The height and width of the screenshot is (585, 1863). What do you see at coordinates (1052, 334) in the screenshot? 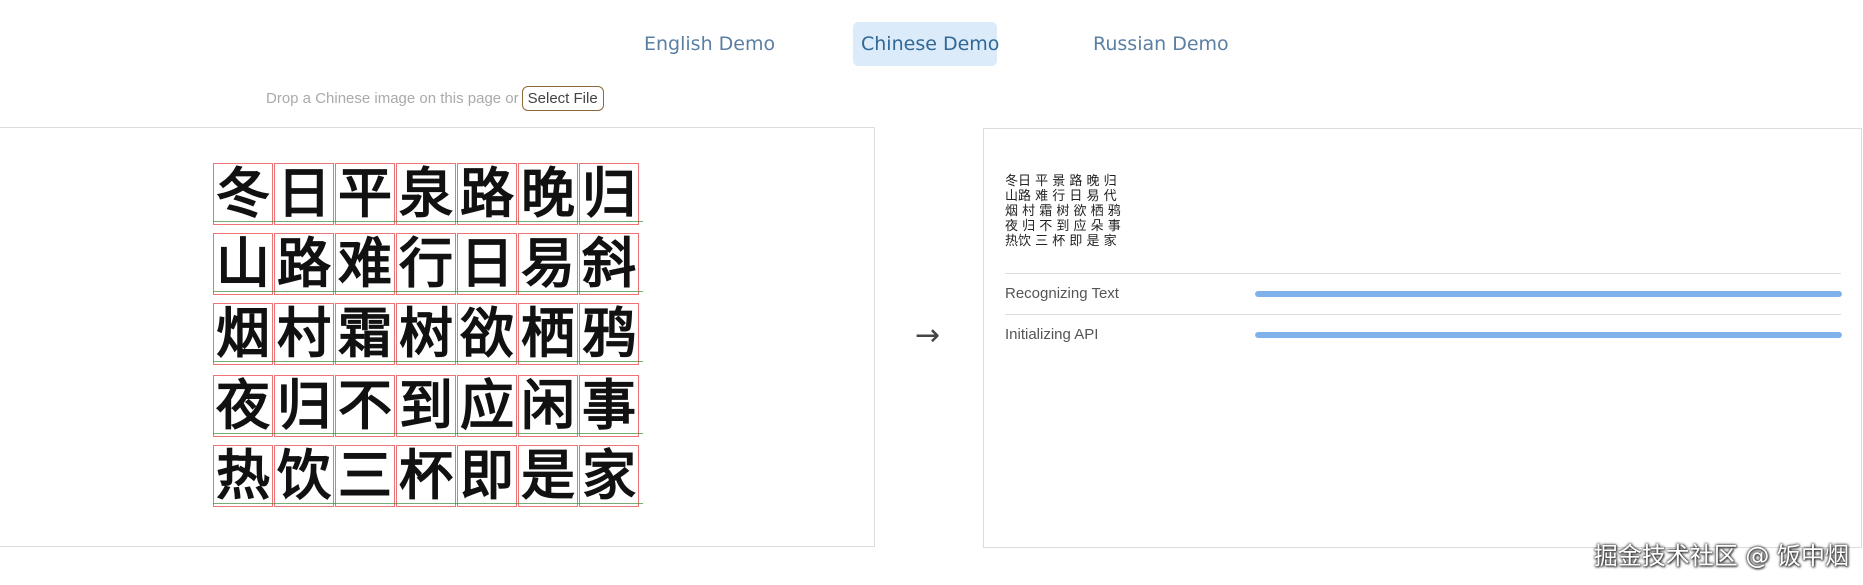
I see `status-label: Initializing API` at bounding box center [1052, 334].